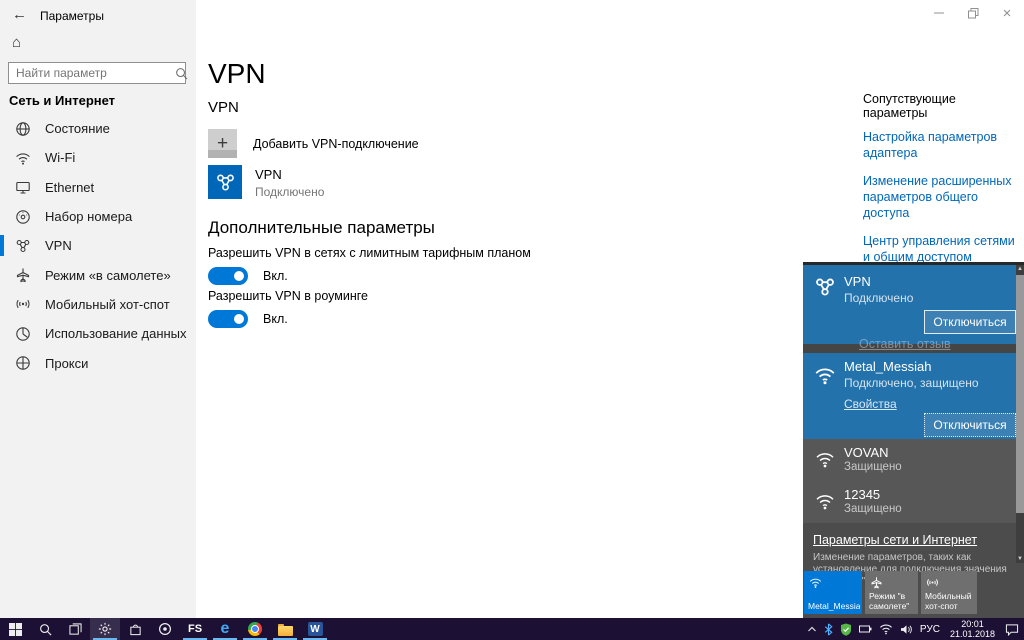 This screenshot has width=1024, height=640. Describe the element at coordinates (870, 404) in the screenshot. I see `wifi-properties-link: Свойства` at that location.